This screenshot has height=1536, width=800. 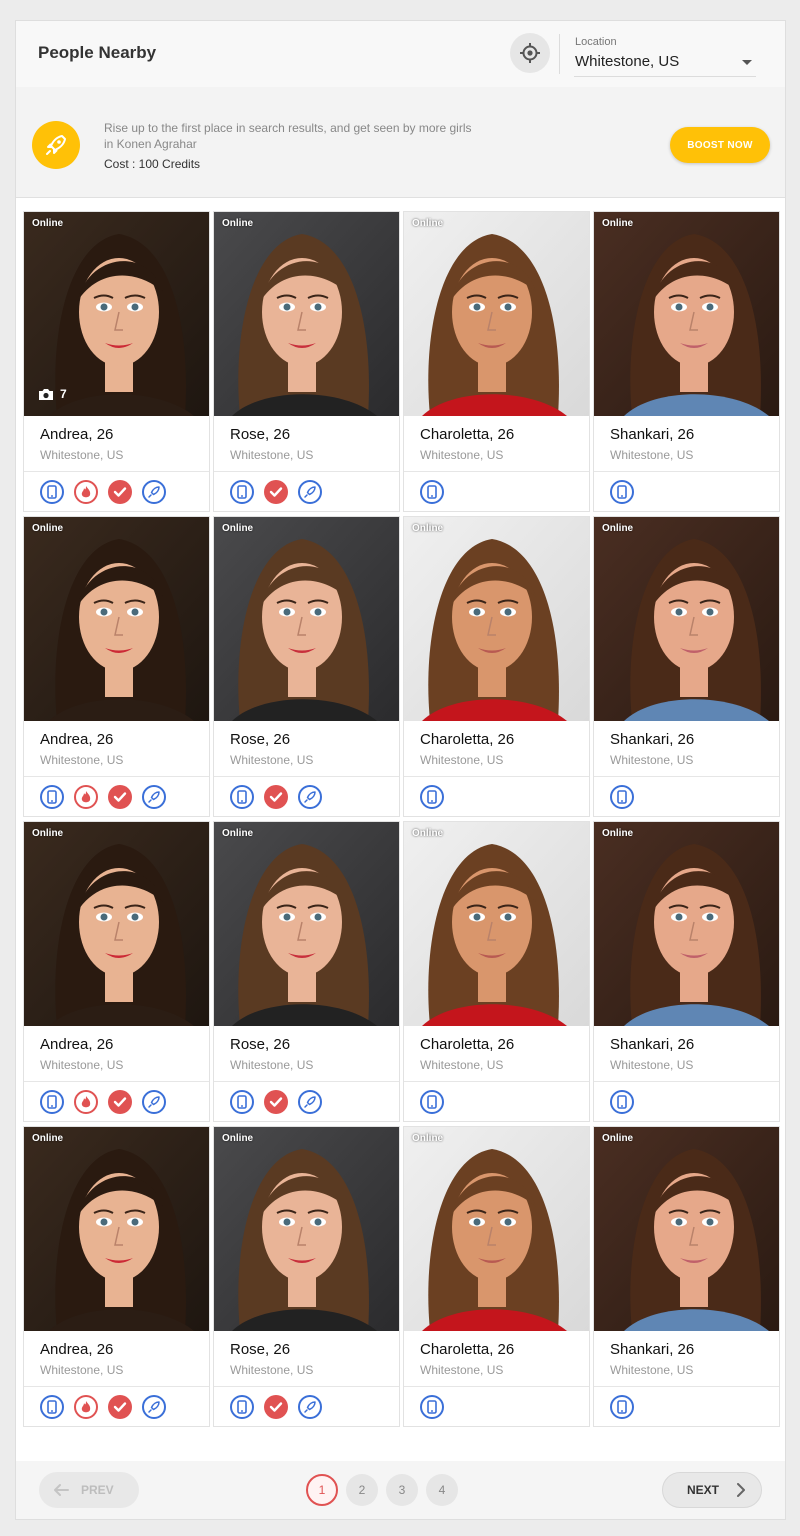 I want to click on location-select: Whitestone, US, so click(x=665, y=64).